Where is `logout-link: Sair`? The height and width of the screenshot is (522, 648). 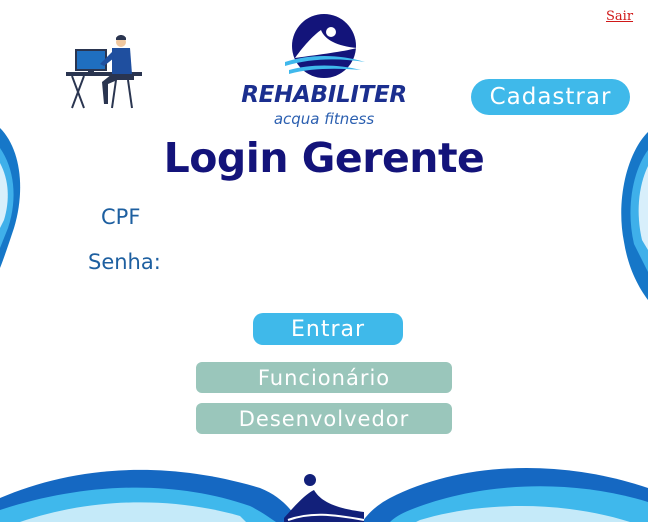 logout-link: Sair is located at coordinates (619, 16).